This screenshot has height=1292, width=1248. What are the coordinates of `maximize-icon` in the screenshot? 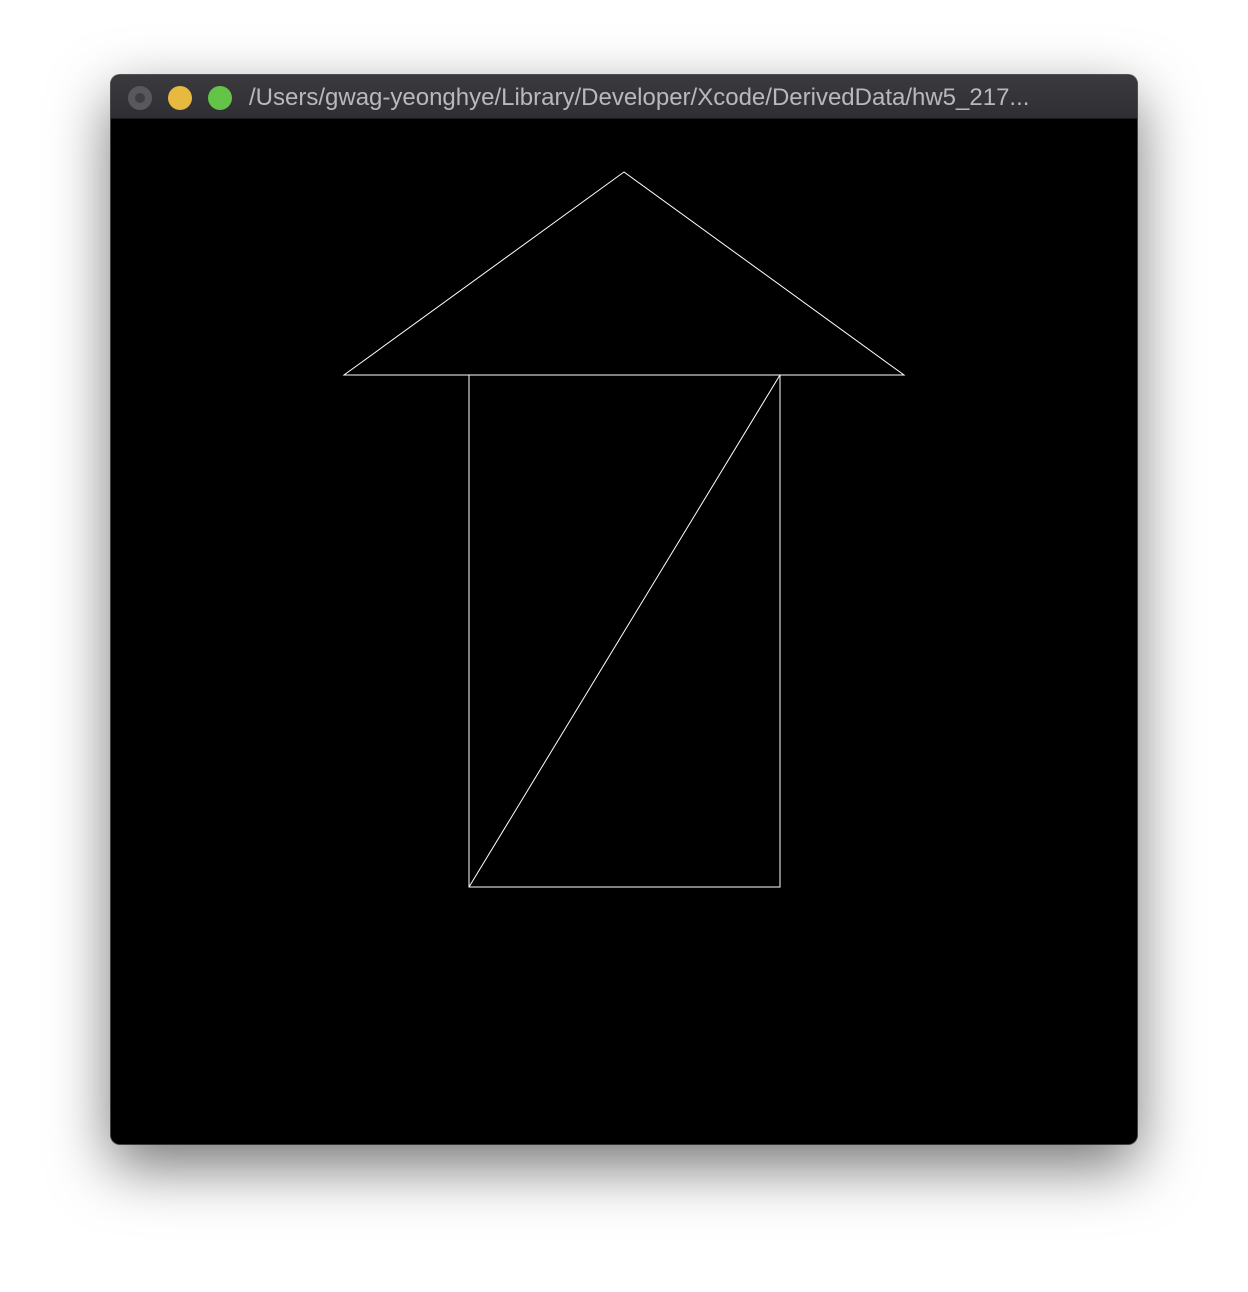 It's located at (220, 98).